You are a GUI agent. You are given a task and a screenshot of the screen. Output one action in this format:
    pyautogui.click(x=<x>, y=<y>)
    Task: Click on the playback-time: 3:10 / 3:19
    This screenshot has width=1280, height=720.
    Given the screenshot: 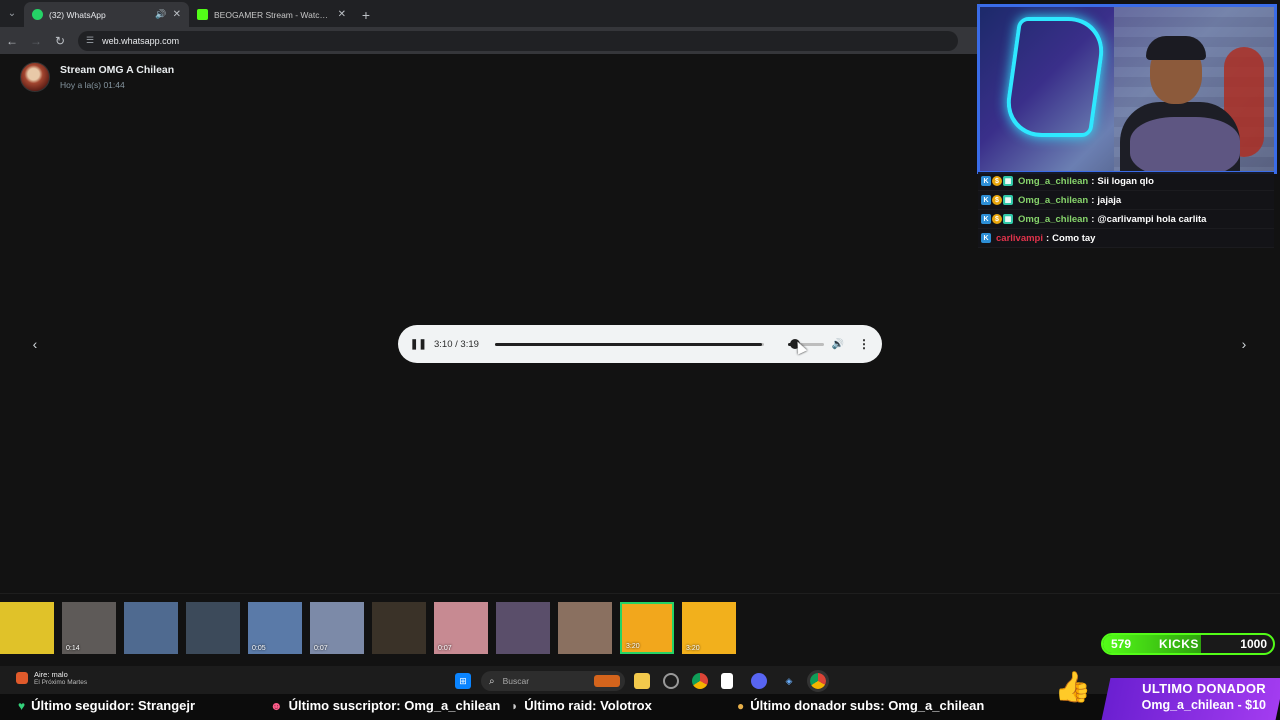 What is the action you would take?
    pyautogui.click(x=456, y=344)
    